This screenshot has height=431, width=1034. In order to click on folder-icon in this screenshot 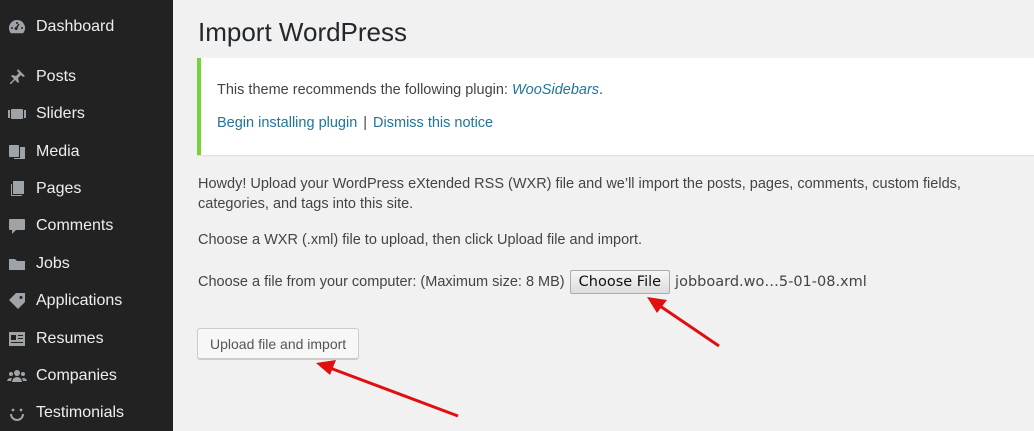, I will do `click(17, 264)`.